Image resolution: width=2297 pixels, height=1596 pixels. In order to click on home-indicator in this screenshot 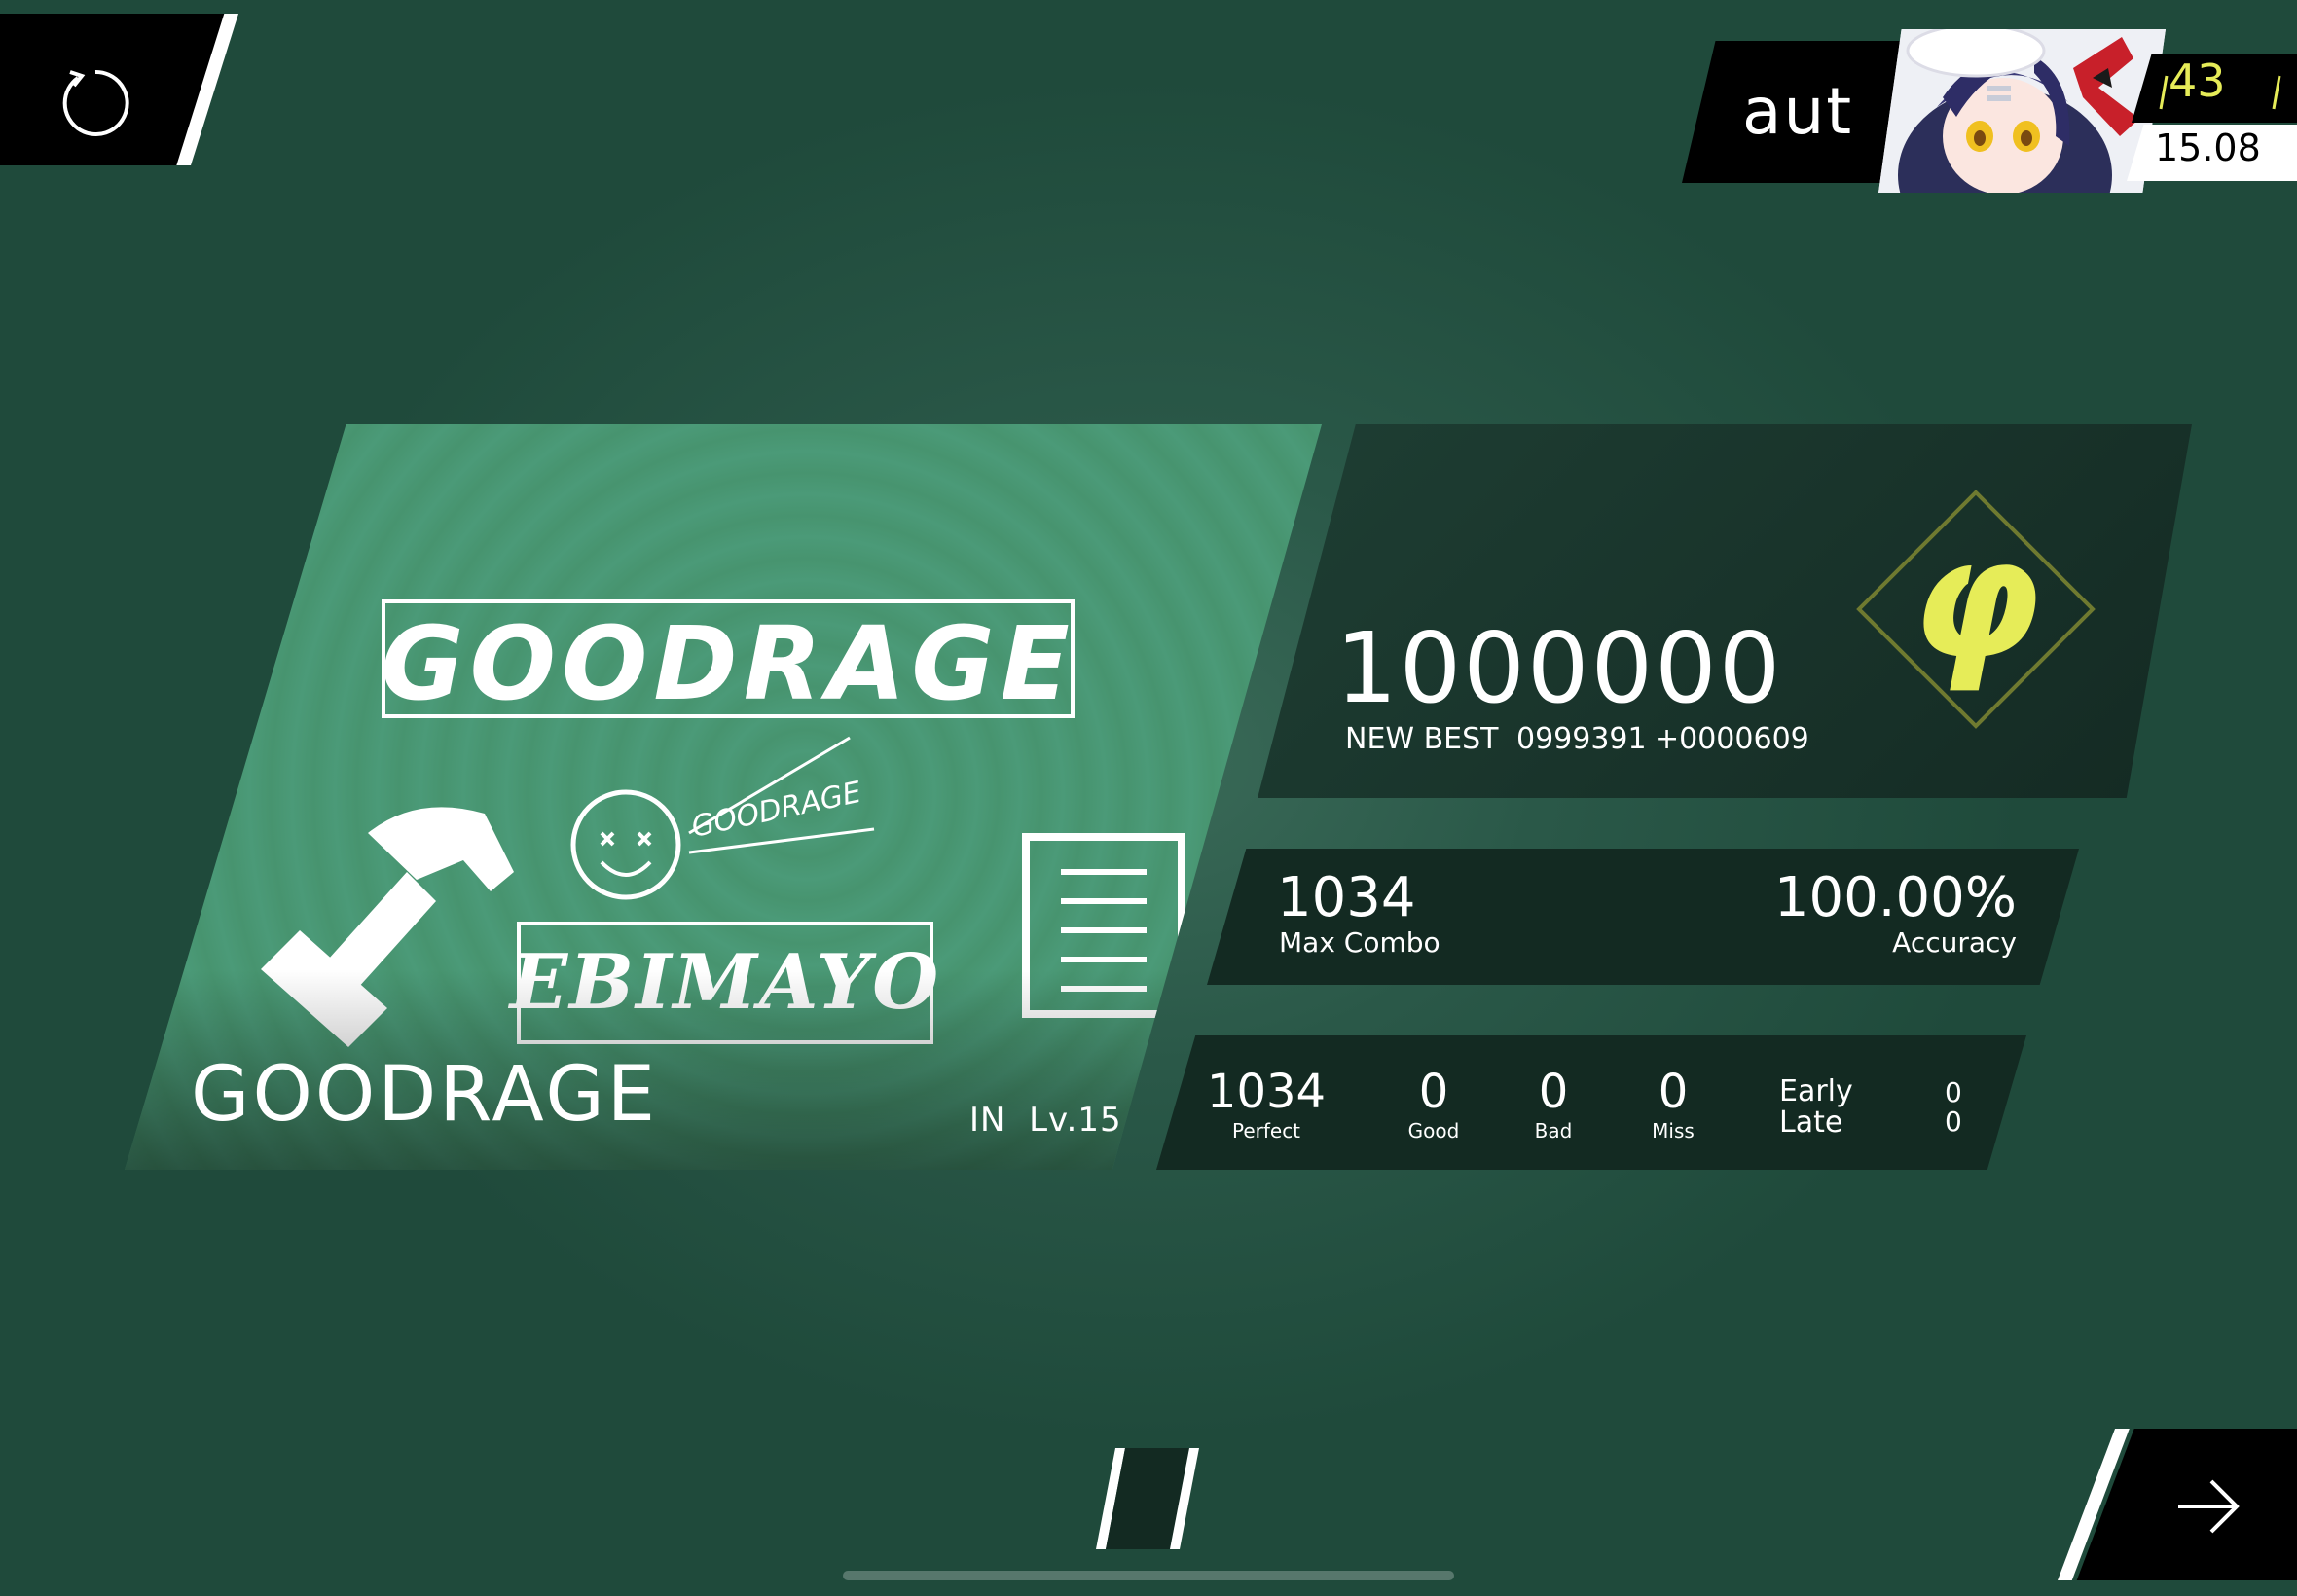, I will do `click(1148, 1575)`.